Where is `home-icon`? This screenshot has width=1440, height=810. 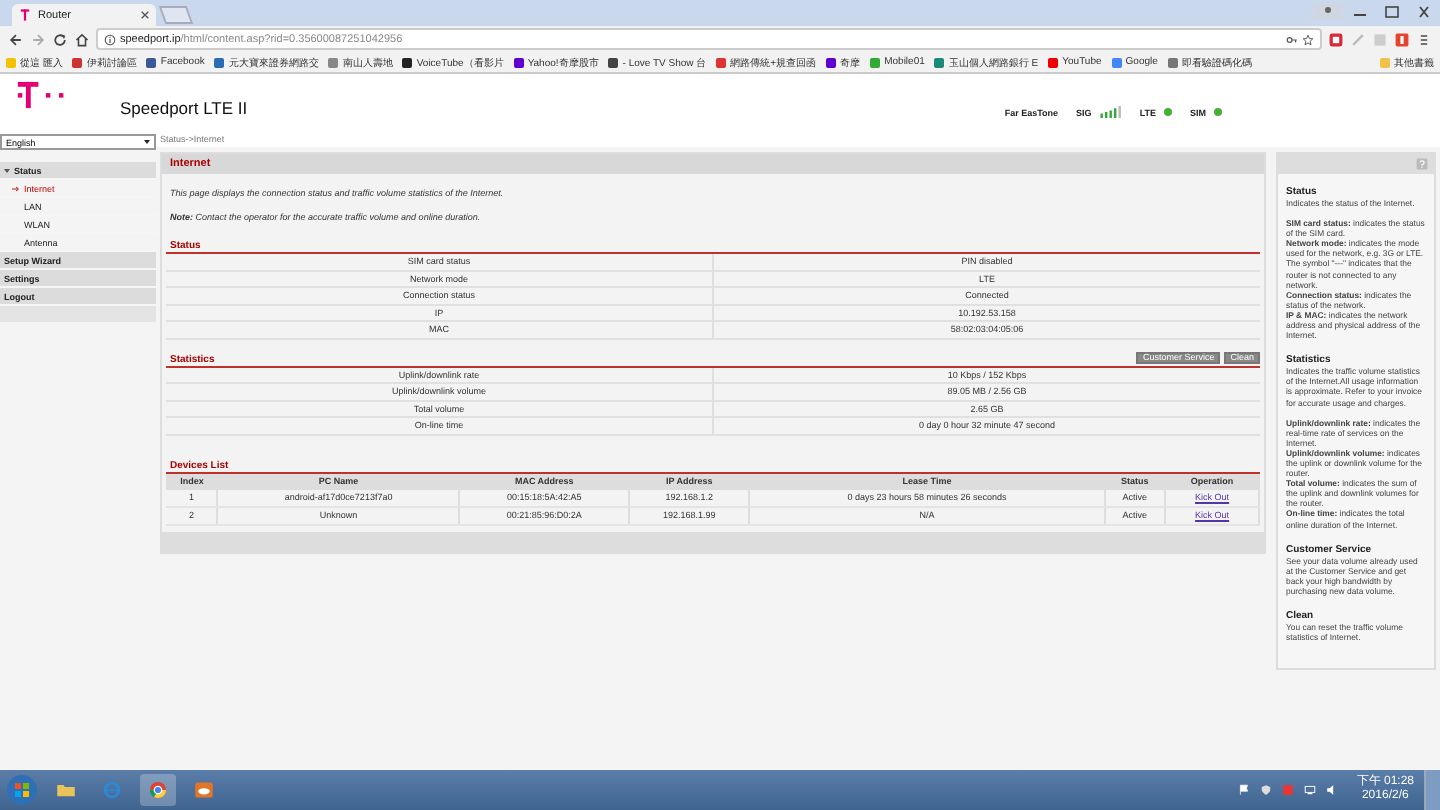 home-icon is located at coordinates (82, 39).